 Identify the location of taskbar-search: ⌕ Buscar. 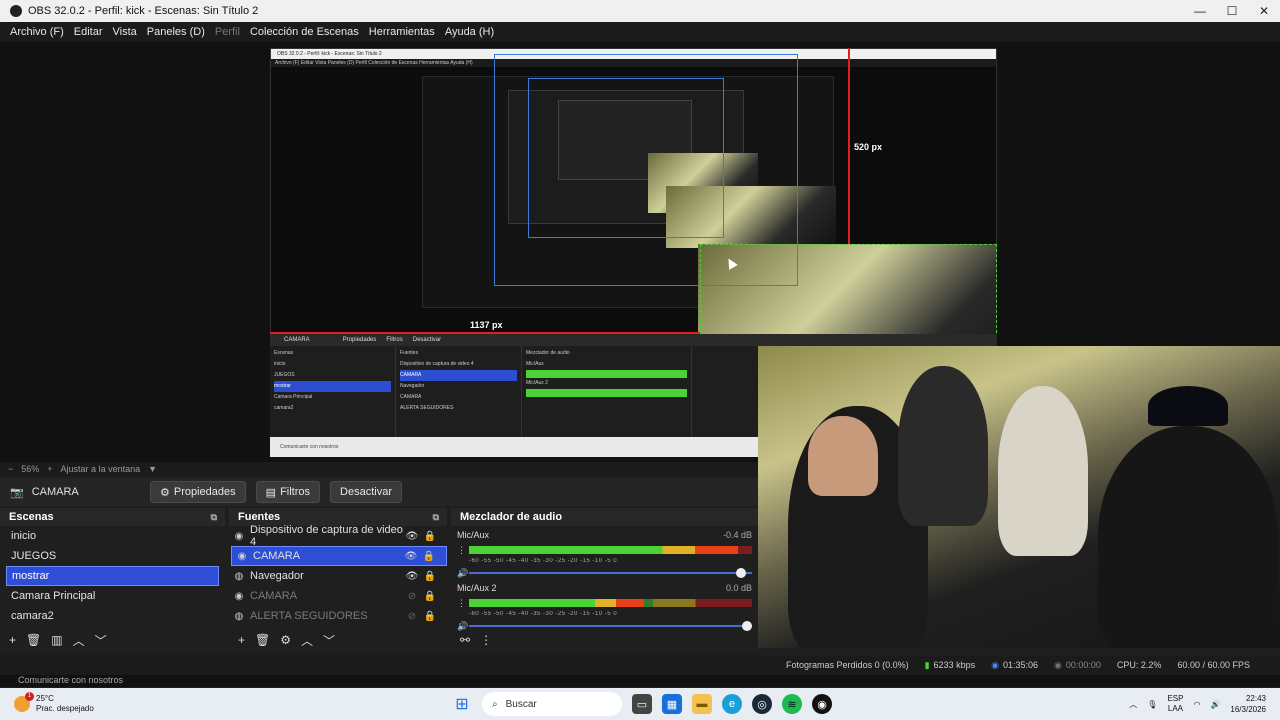
(552, 704).